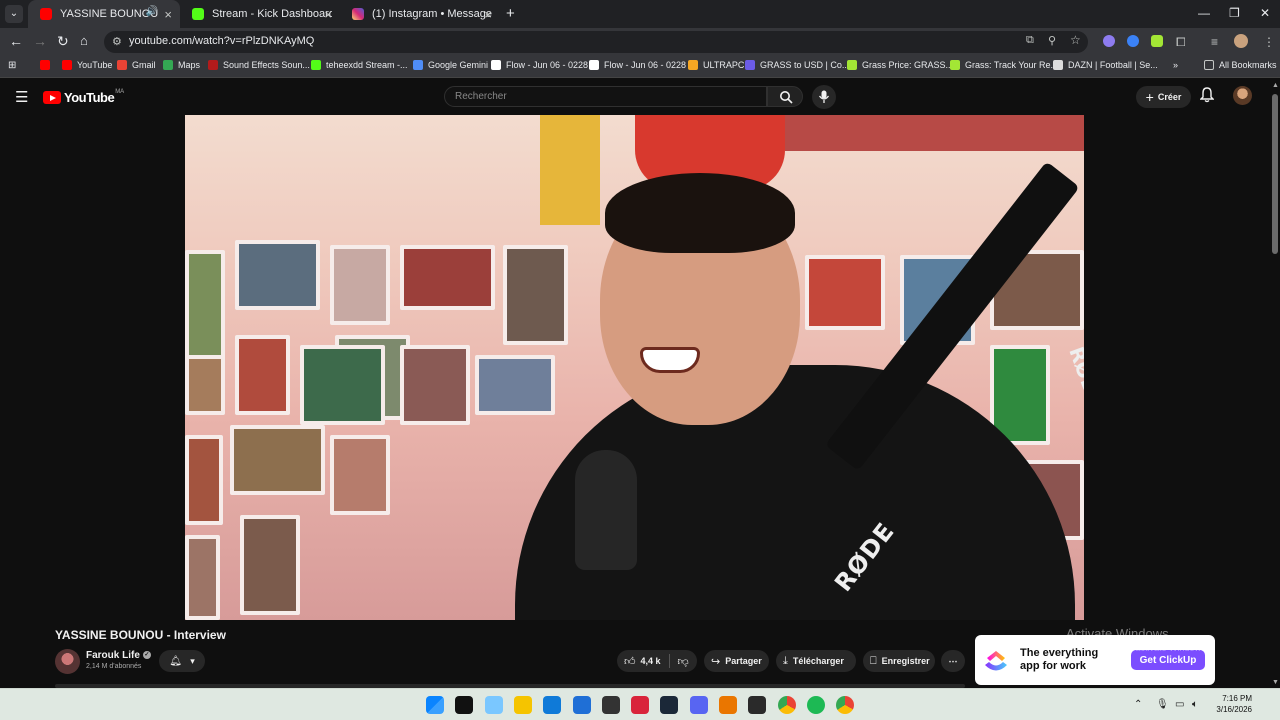 This screenshot has width=1280, height=720. I want to click on chrome-icon, so click(786, 705).